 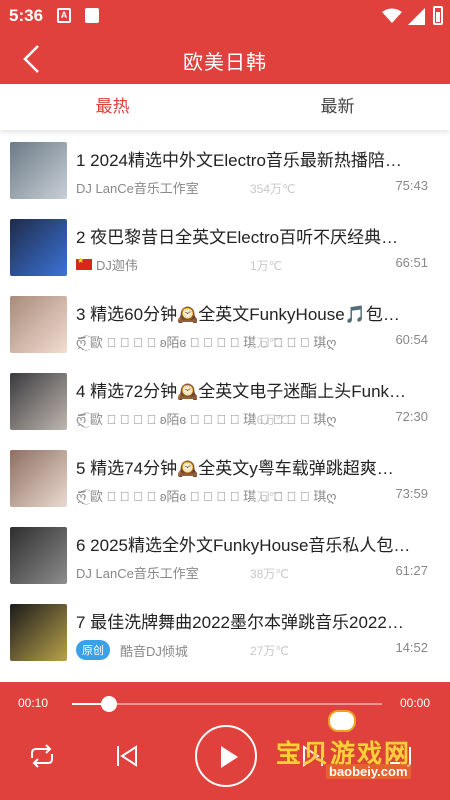 I want to click on tab-newest: 最新, so click(x=337, y=107).